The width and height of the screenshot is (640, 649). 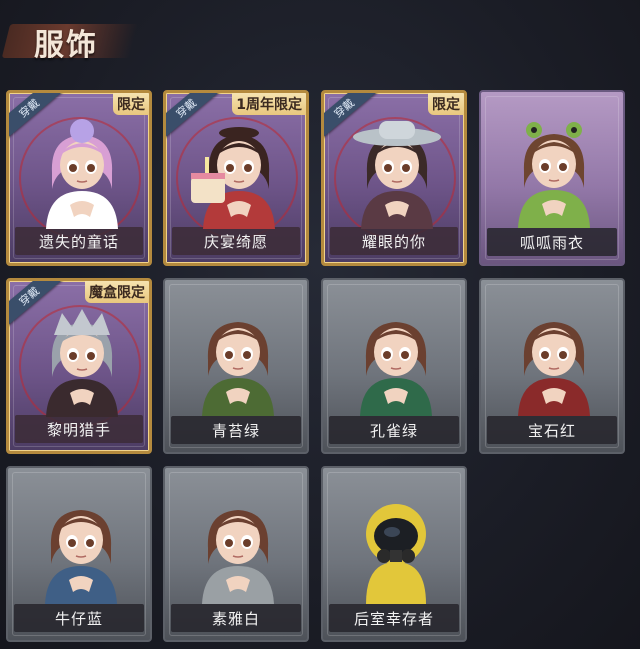 What do you see at coordinates (397, 173) in the screenshot?
I see `cowboy-hat-character-icon` at bounding box center [397, 173].